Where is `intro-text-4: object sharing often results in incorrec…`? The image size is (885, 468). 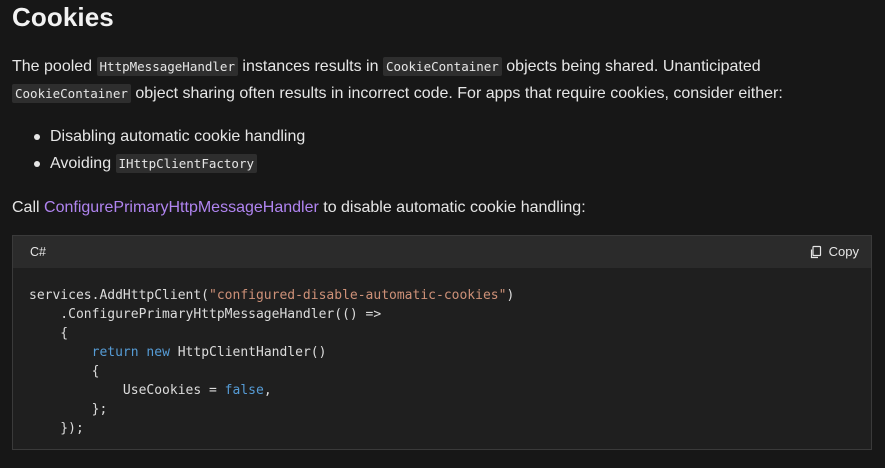
intro-text-4: object sharing often results in incorrec… is located at coordinates (456, 93).